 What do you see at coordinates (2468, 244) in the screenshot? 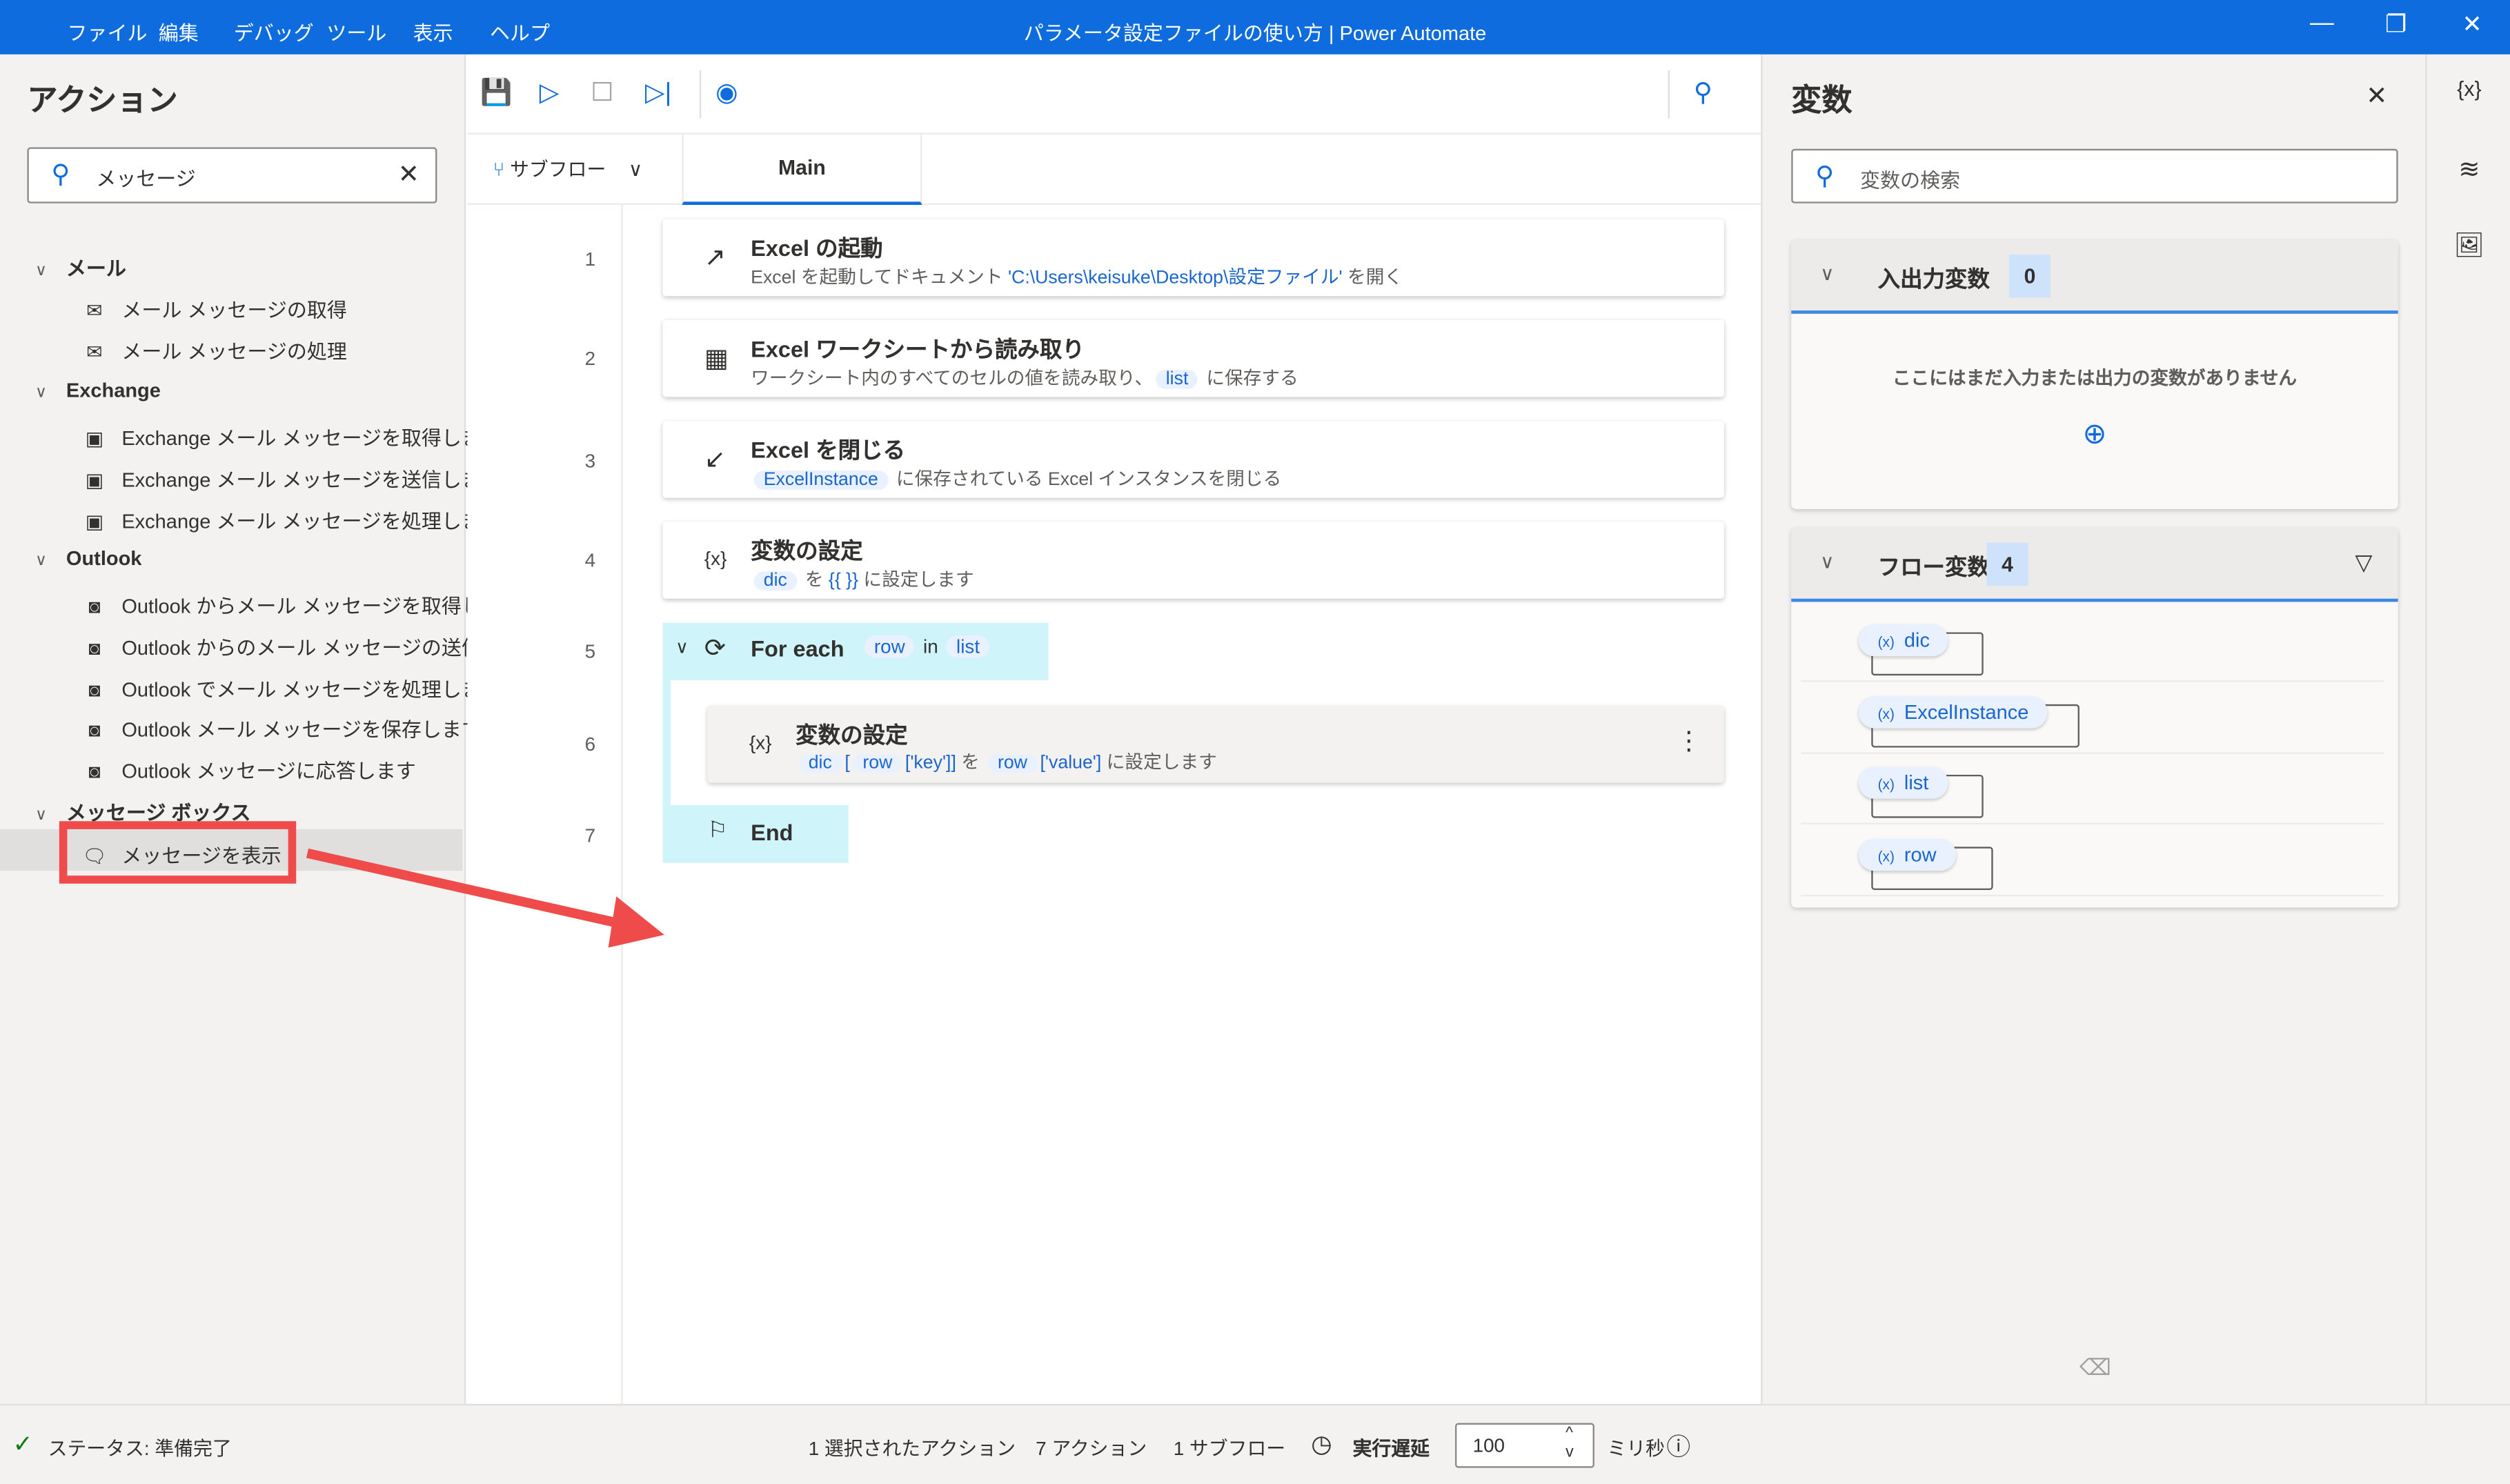
I see `images-icon: 🖼` at bounding box center [2468, 244].